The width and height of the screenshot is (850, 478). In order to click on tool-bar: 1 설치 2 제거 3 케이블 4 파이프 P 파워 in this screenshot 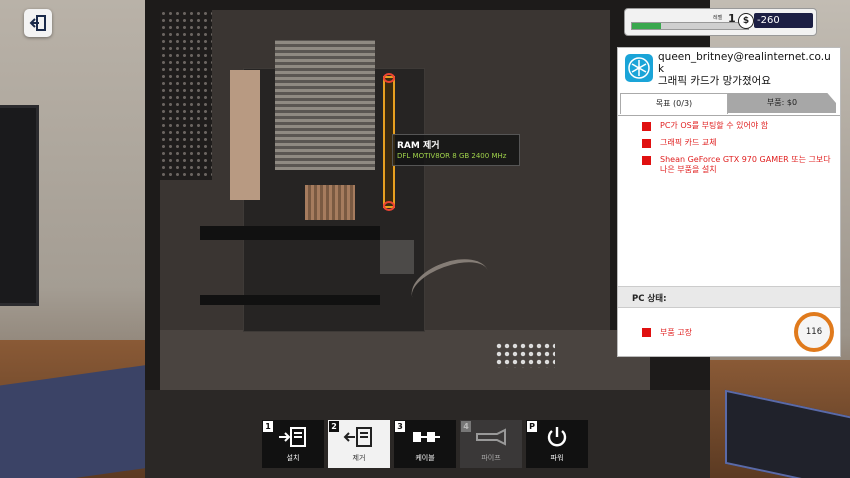, I will do `click(426, 444)`.